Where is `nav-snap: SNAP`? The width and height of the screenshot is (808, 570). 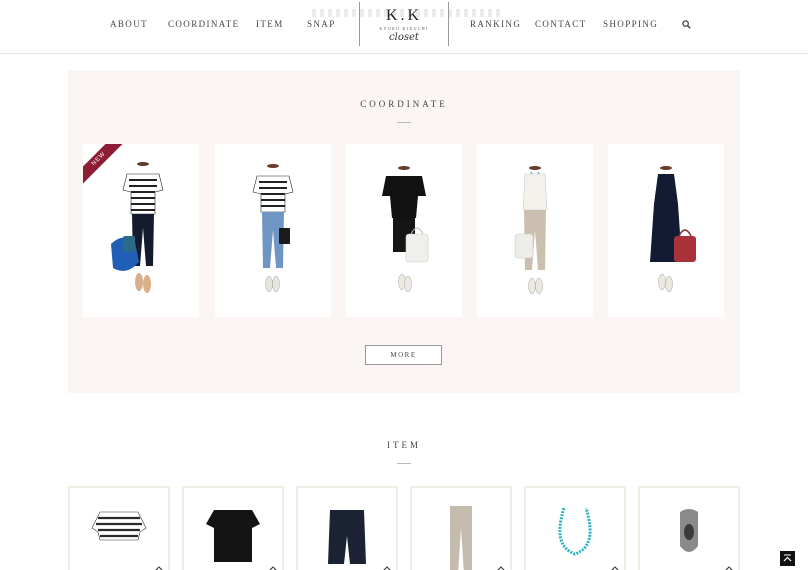
nav-snap: SNAP is located at coordinates (321, 24).